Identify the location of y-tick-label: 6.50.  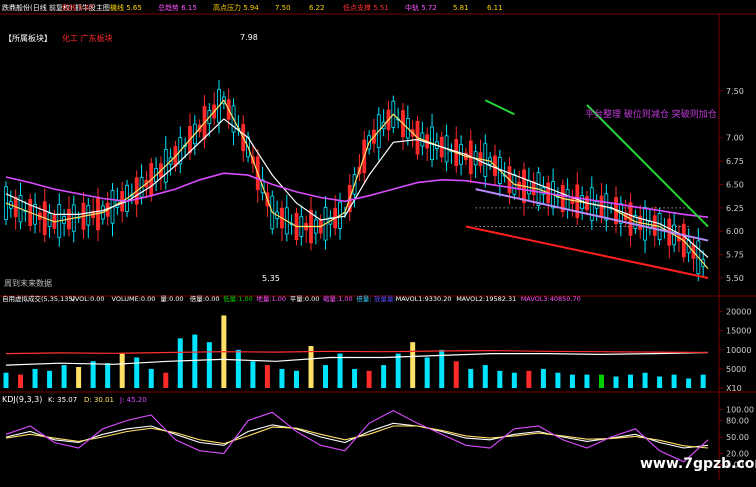
(735, 184).